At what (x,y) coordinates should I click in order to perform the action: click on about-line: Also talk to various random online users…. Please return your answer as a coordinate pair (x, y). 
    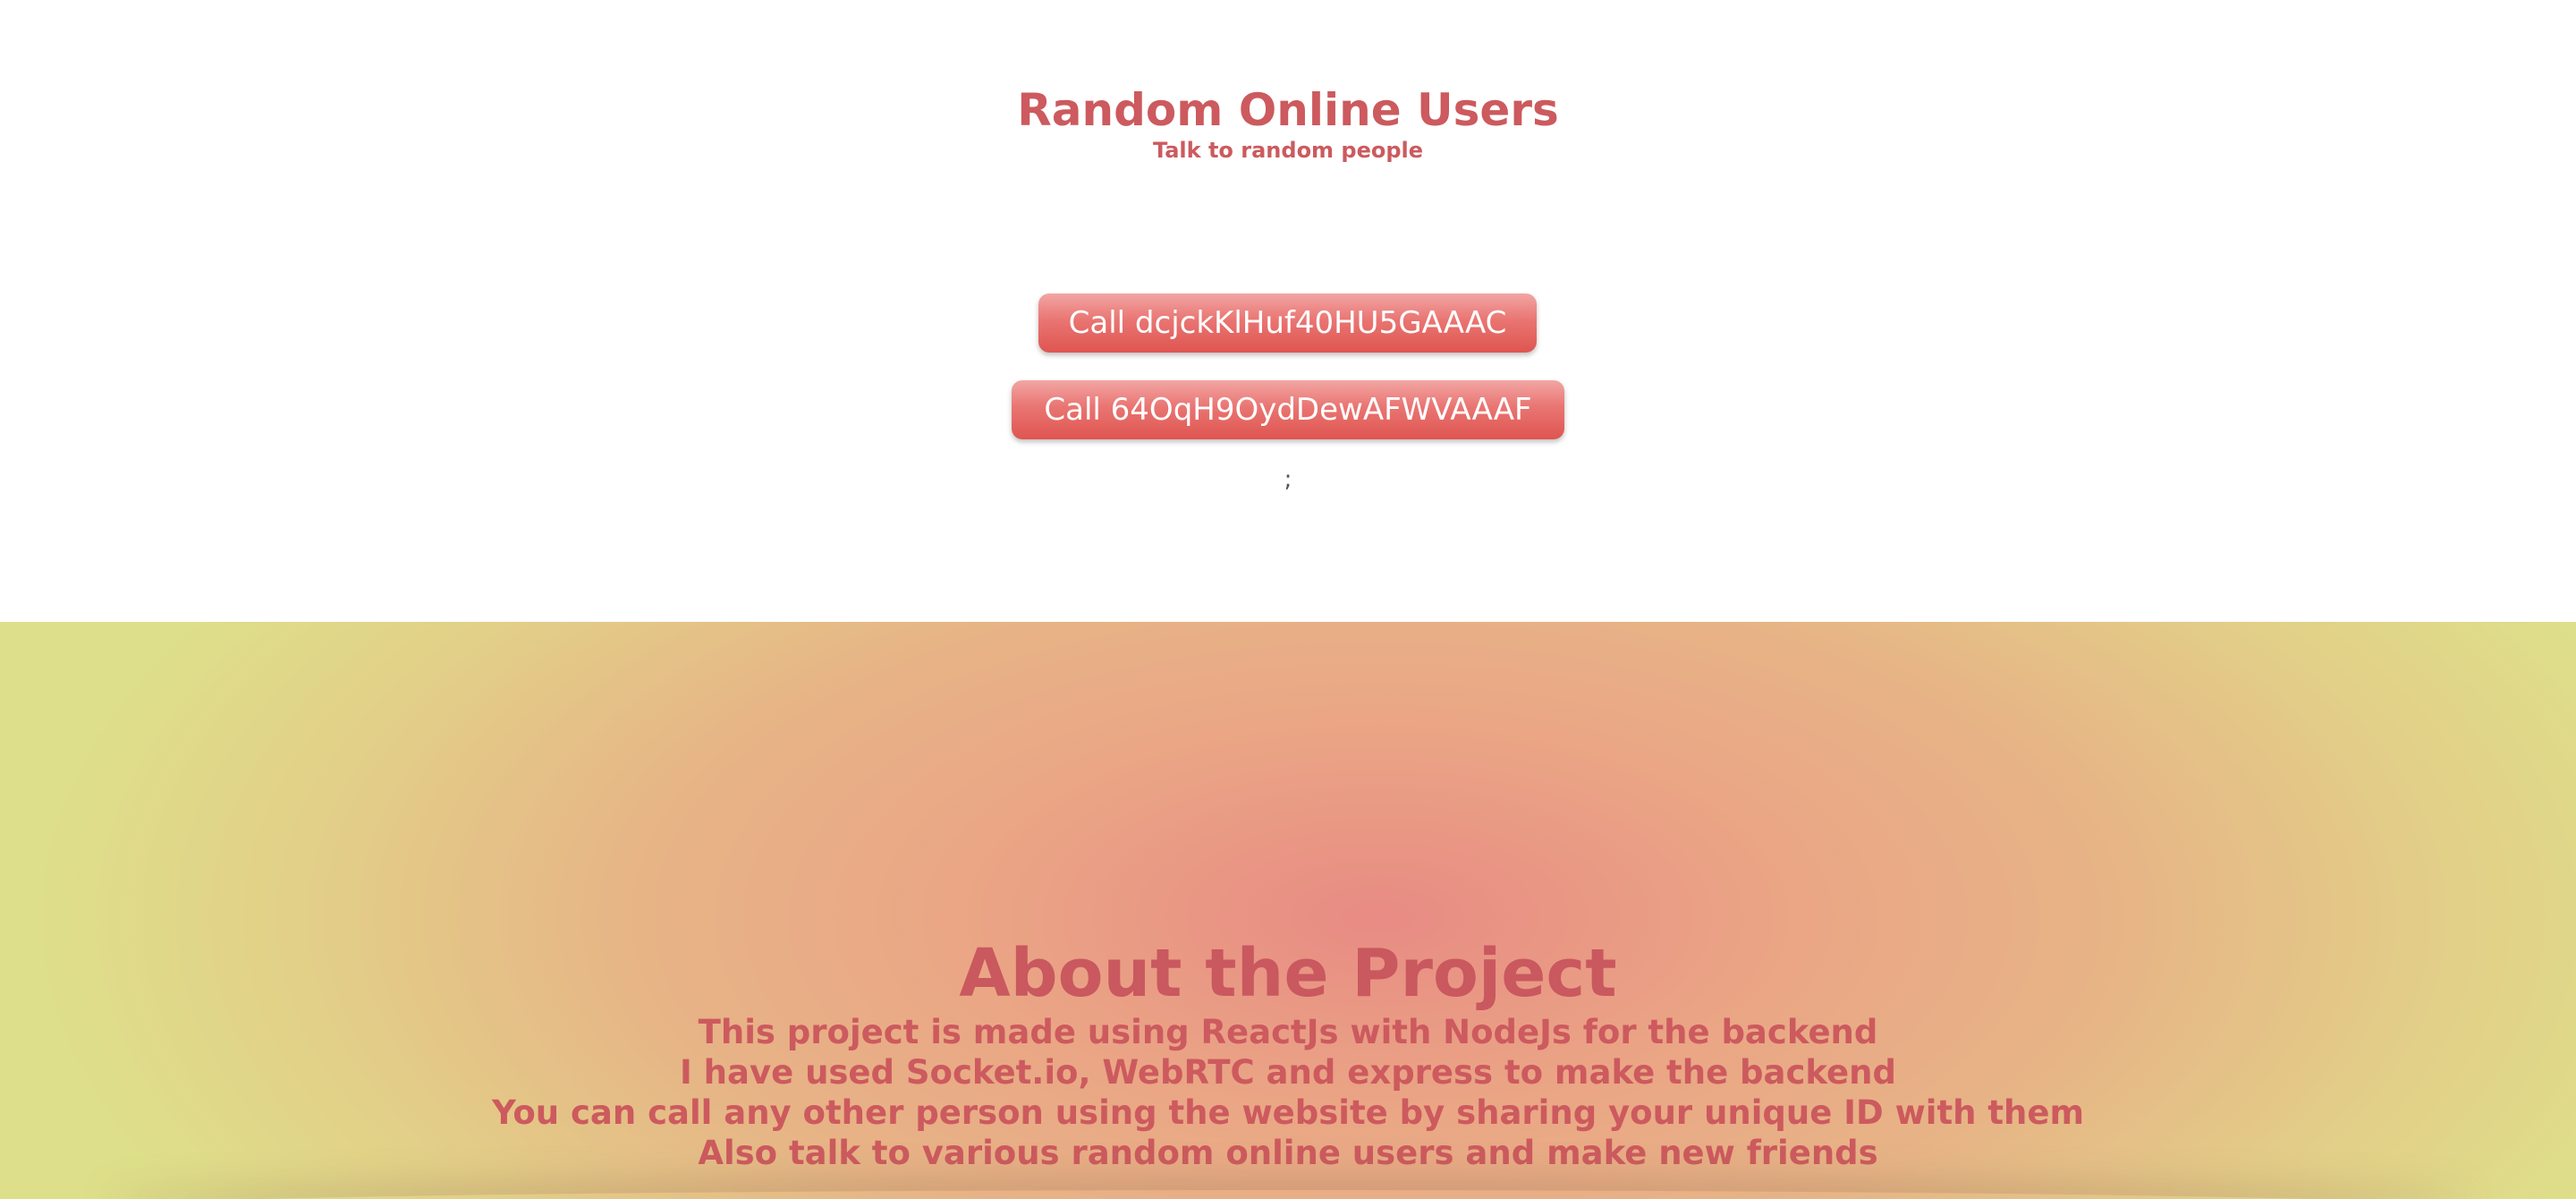
    Looking at the image, I should click on (1288, 1153).